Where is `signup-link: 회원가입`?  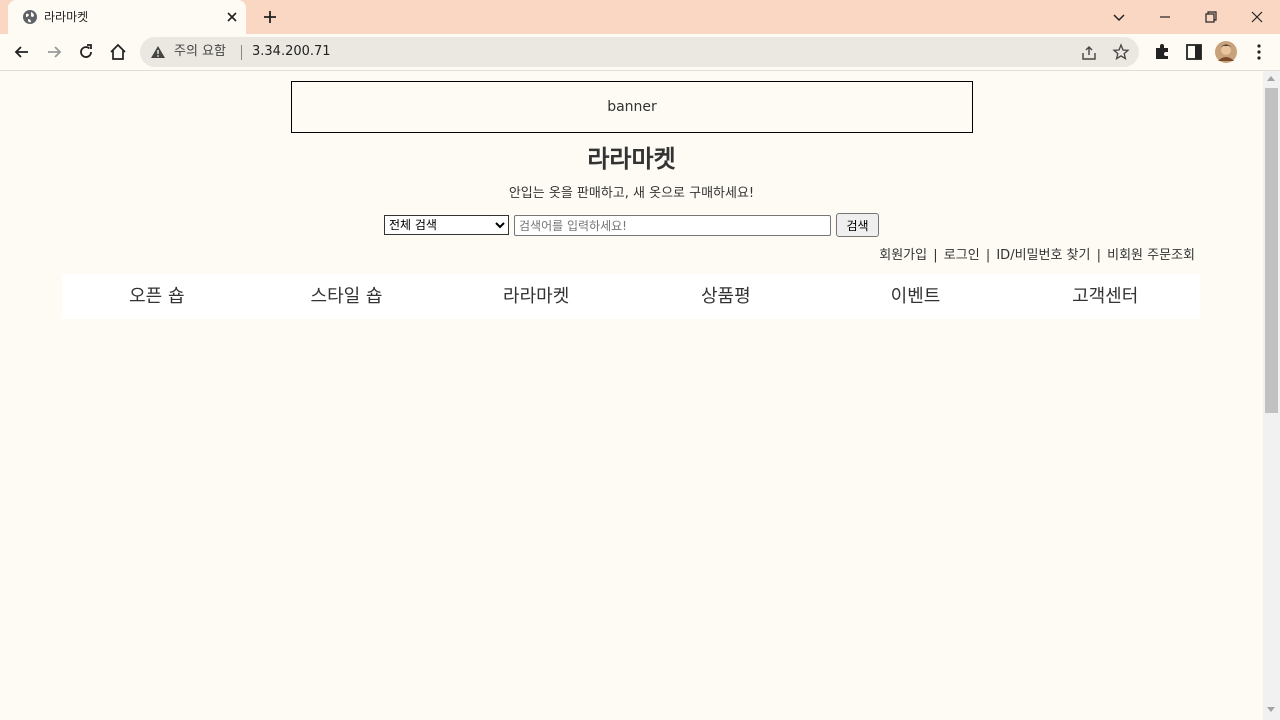 signup-link: 회원가입 is located at coordinates (903, 255).